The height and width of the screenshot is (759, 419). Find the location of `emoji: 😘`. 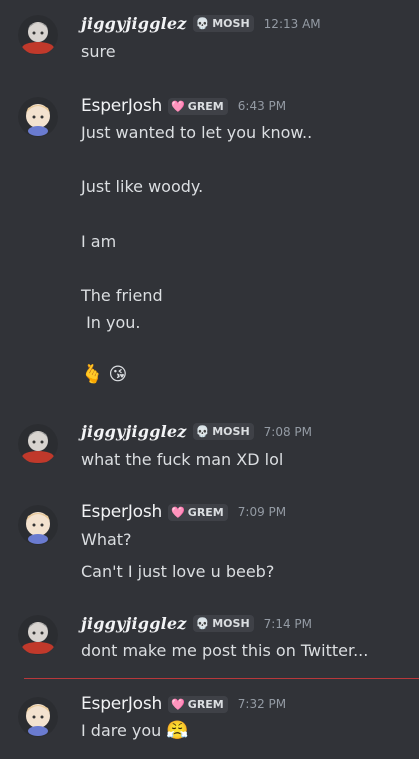

emoji: 😘 is located at coordinates (118, 374).